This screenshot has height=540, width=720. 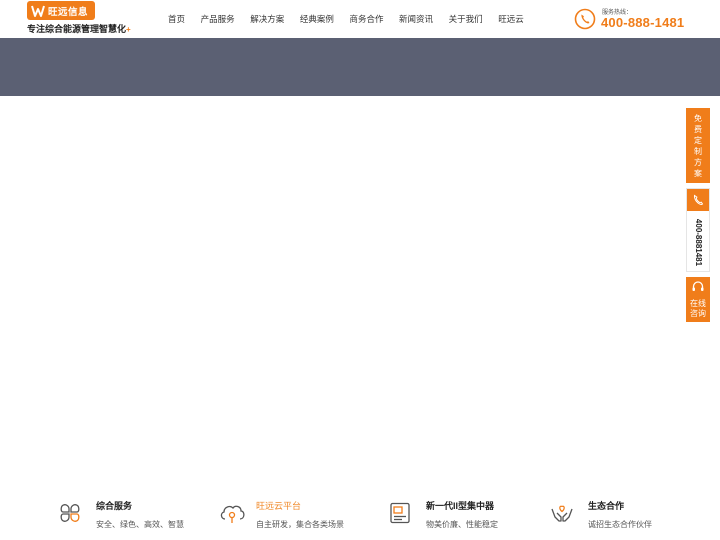 I want to click on main-nav: 首页 产品服务 解决方案 经典案例 商务合作 新闻资讯 关于我们 旺远云, so click(x=346, y=19).